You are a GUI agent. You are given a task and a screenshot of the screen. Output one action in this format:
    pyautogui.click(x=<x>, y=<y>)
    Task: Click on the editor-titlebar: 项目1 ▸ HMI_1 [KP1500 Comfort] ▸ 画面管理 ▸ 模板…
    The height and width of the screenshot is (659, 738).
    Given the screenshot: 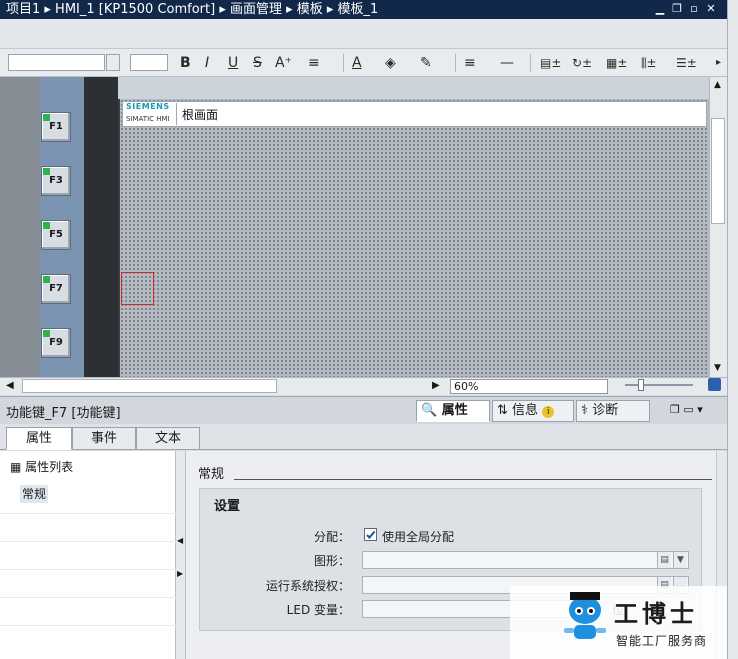 What is the action you would take?
    pyautogui.click(x=363, y=9)
    